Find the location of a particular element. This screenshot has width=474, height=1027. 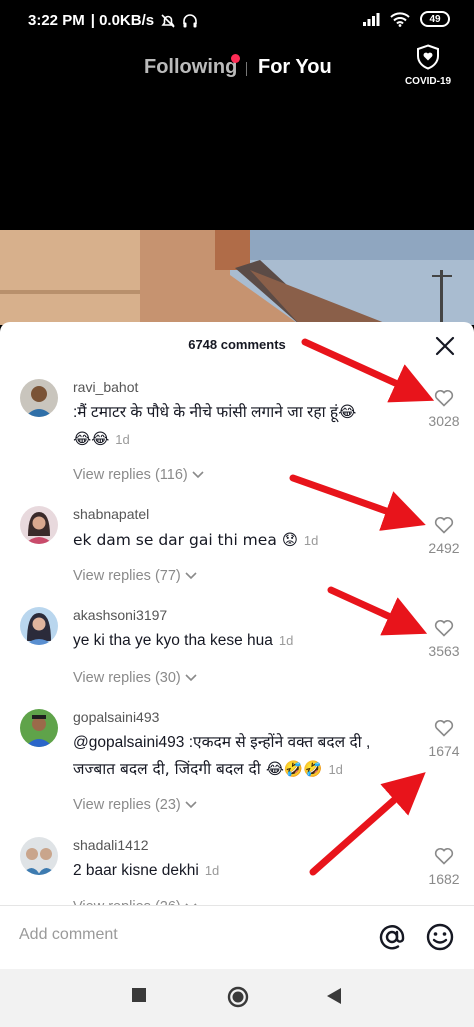

signal-icon is located at coordinates (371, 19).